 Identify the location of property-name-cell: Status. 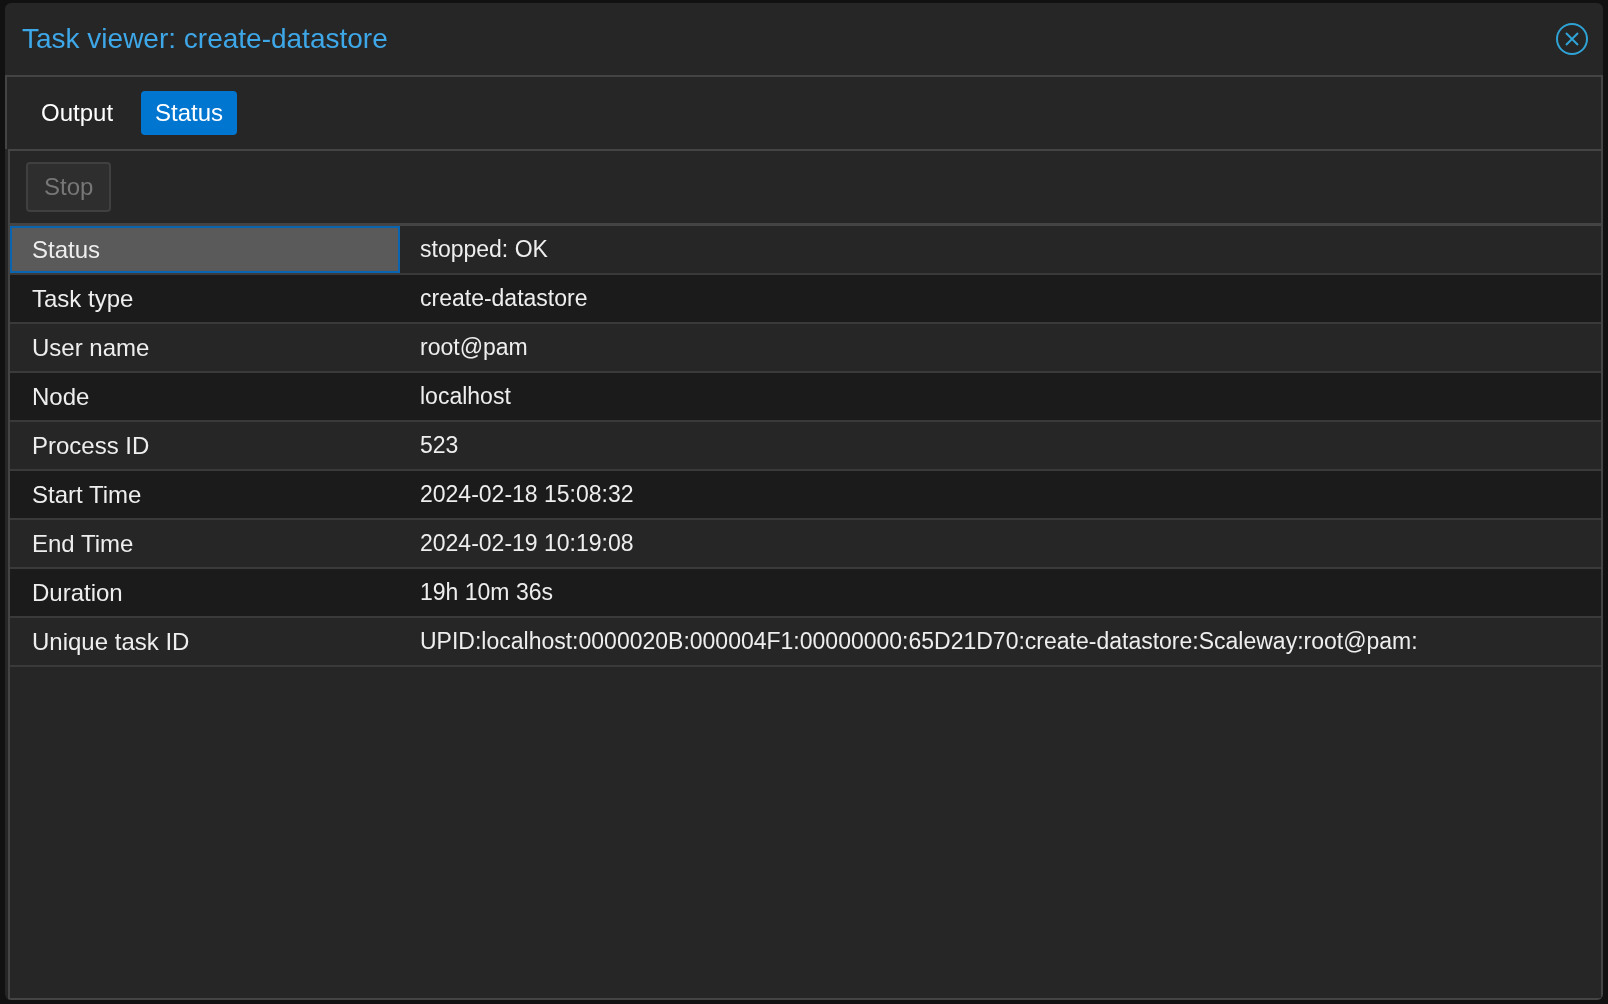
(205, 249).